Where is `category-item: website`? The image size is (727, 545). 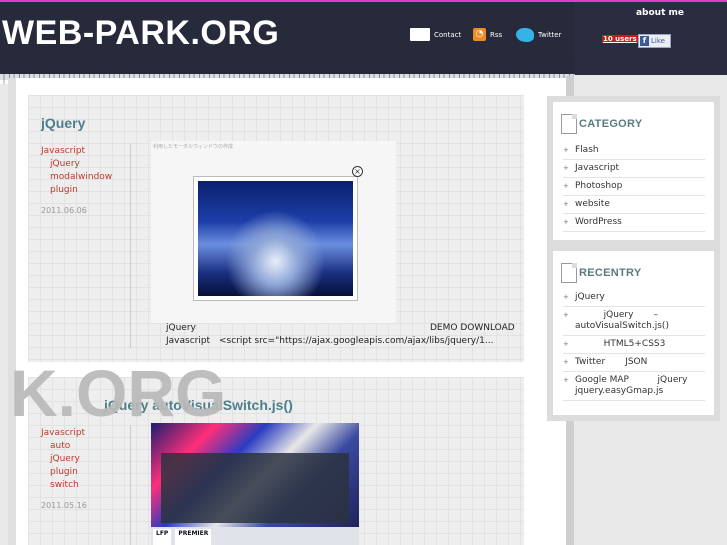 category-item: website is located at coordinates (634, 205).